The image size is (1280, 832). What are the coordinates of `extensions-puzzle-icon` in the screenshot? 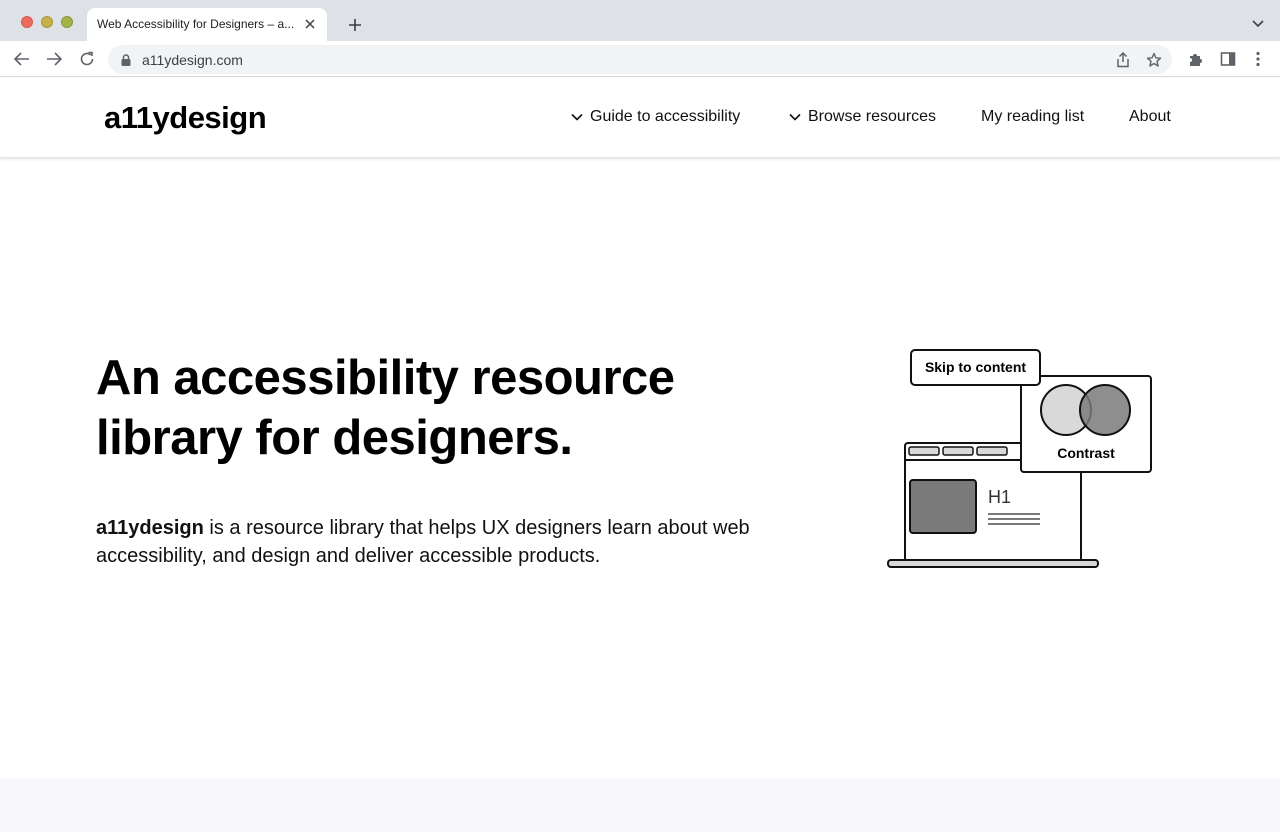 It's located at (1196, 59).